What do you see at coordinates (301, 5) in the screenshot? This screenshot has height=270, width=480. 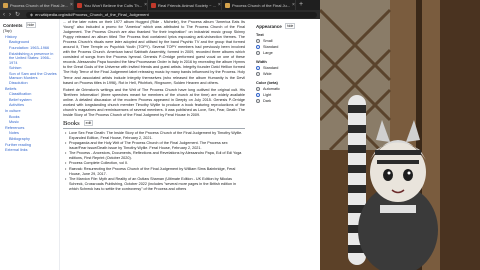 I see `new-tab-button: +` at bounding box center [301, 5].